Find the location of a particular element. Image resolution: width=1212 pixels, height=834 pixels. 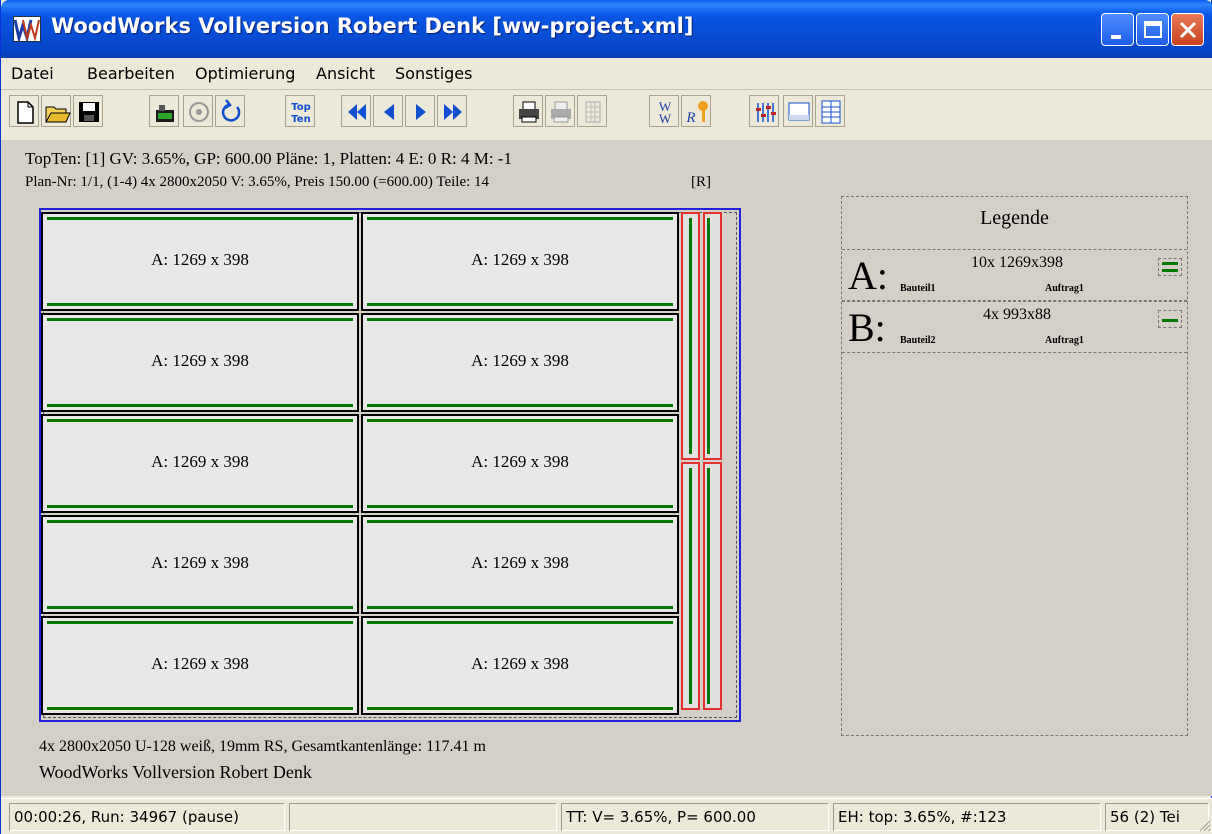

start-optimization-button is located at coordinates (164, 111).